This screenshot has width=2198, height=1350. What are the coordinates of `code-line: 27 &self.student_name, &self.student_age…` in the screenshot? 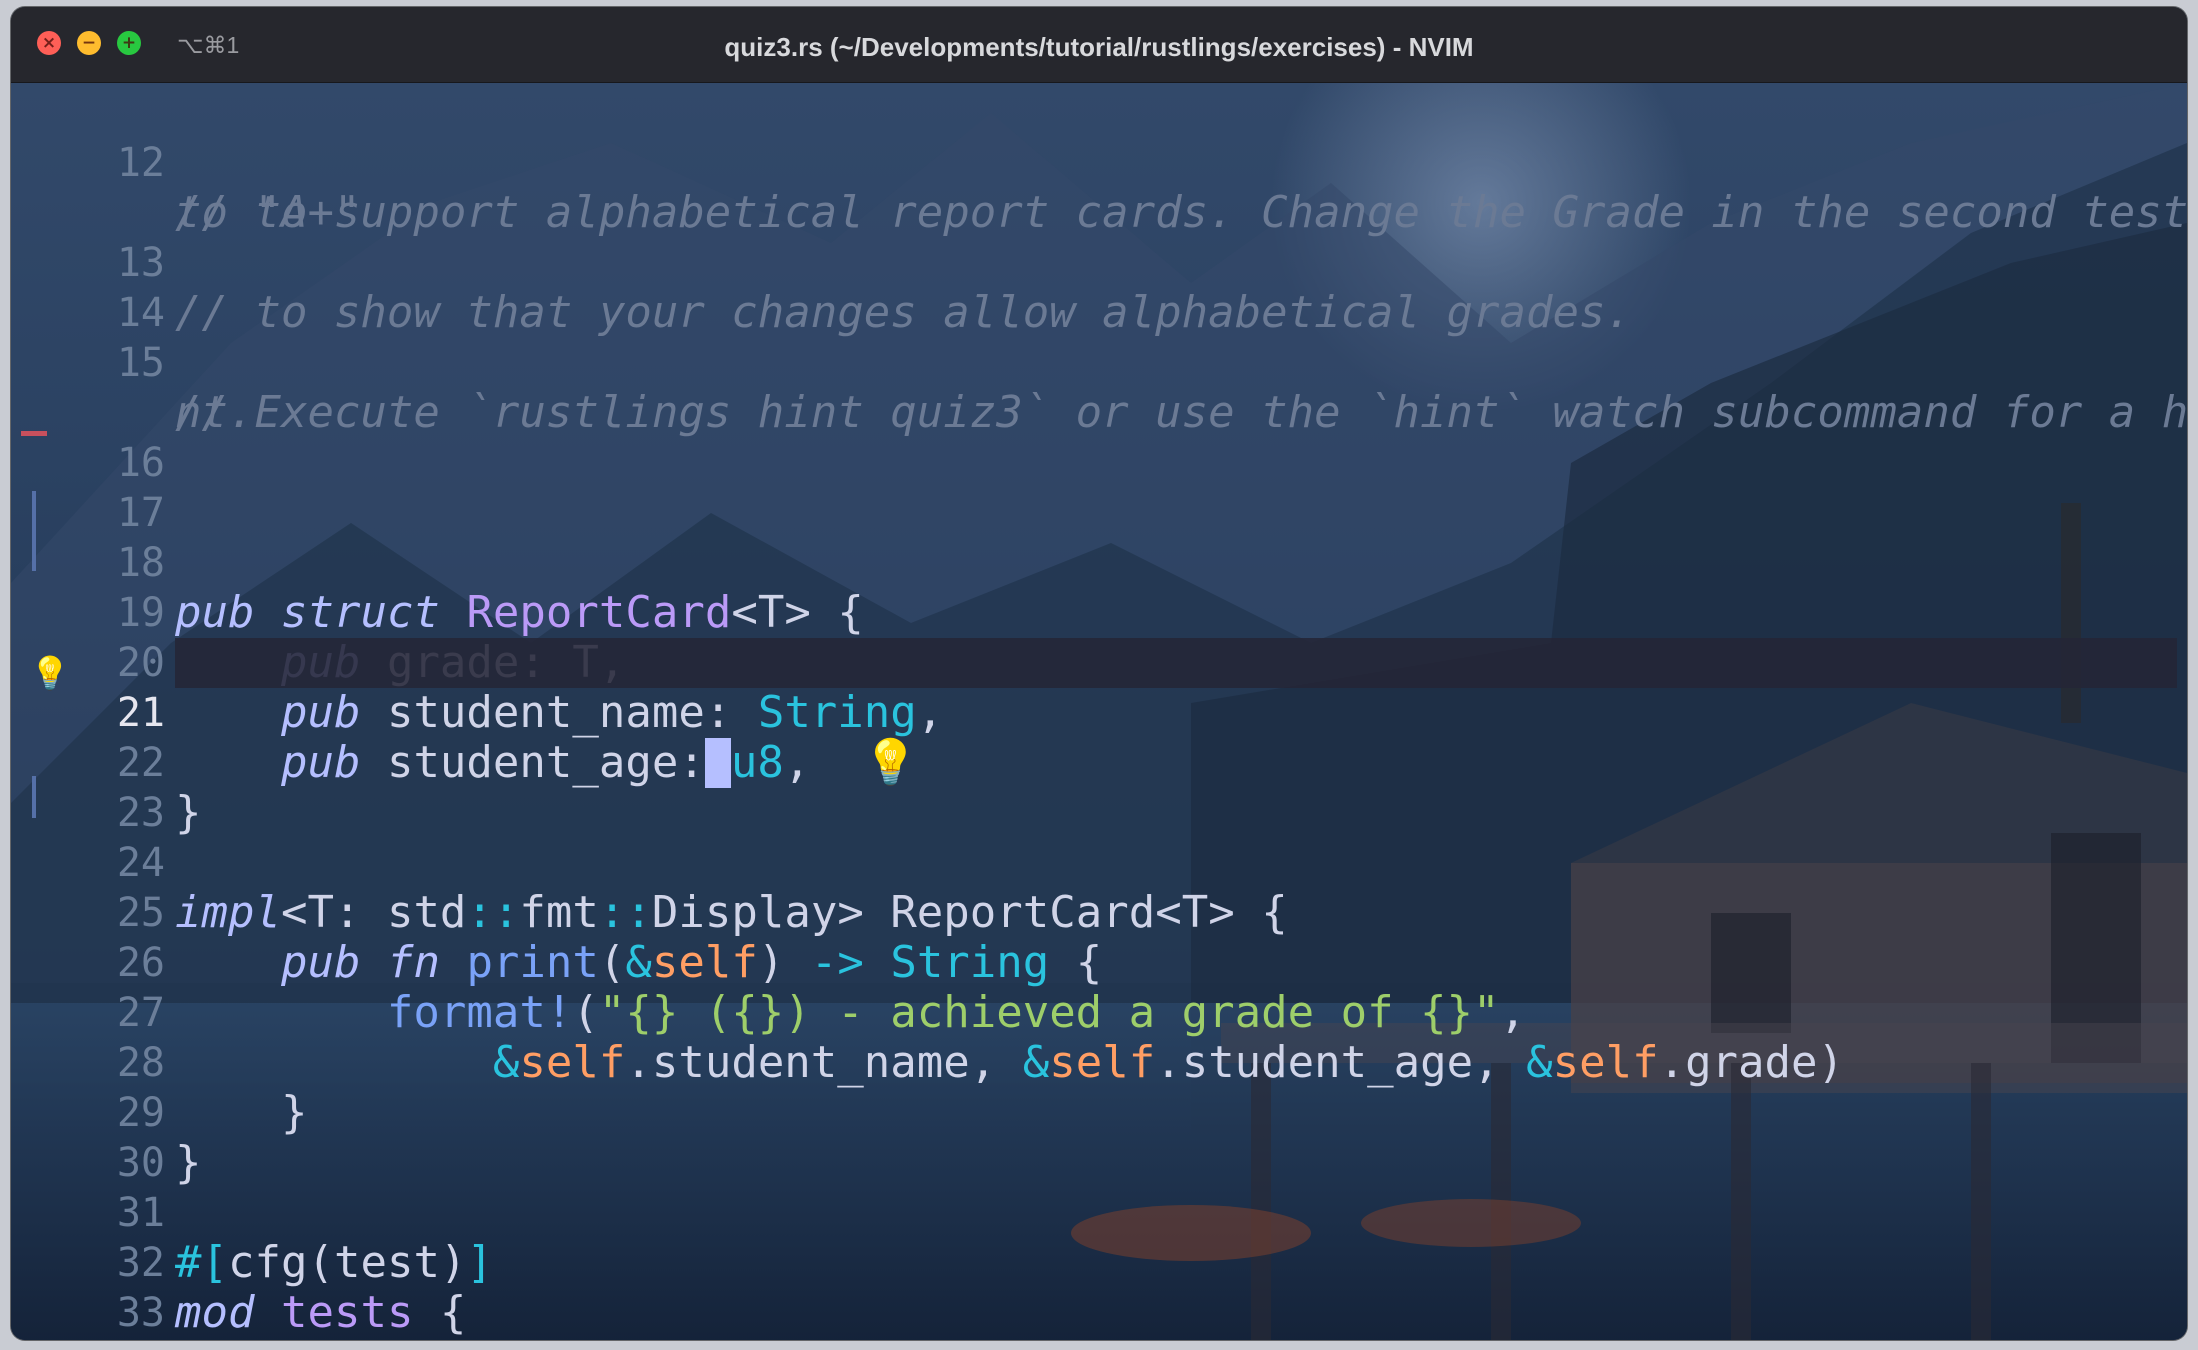 It's located at (1099, 1013).